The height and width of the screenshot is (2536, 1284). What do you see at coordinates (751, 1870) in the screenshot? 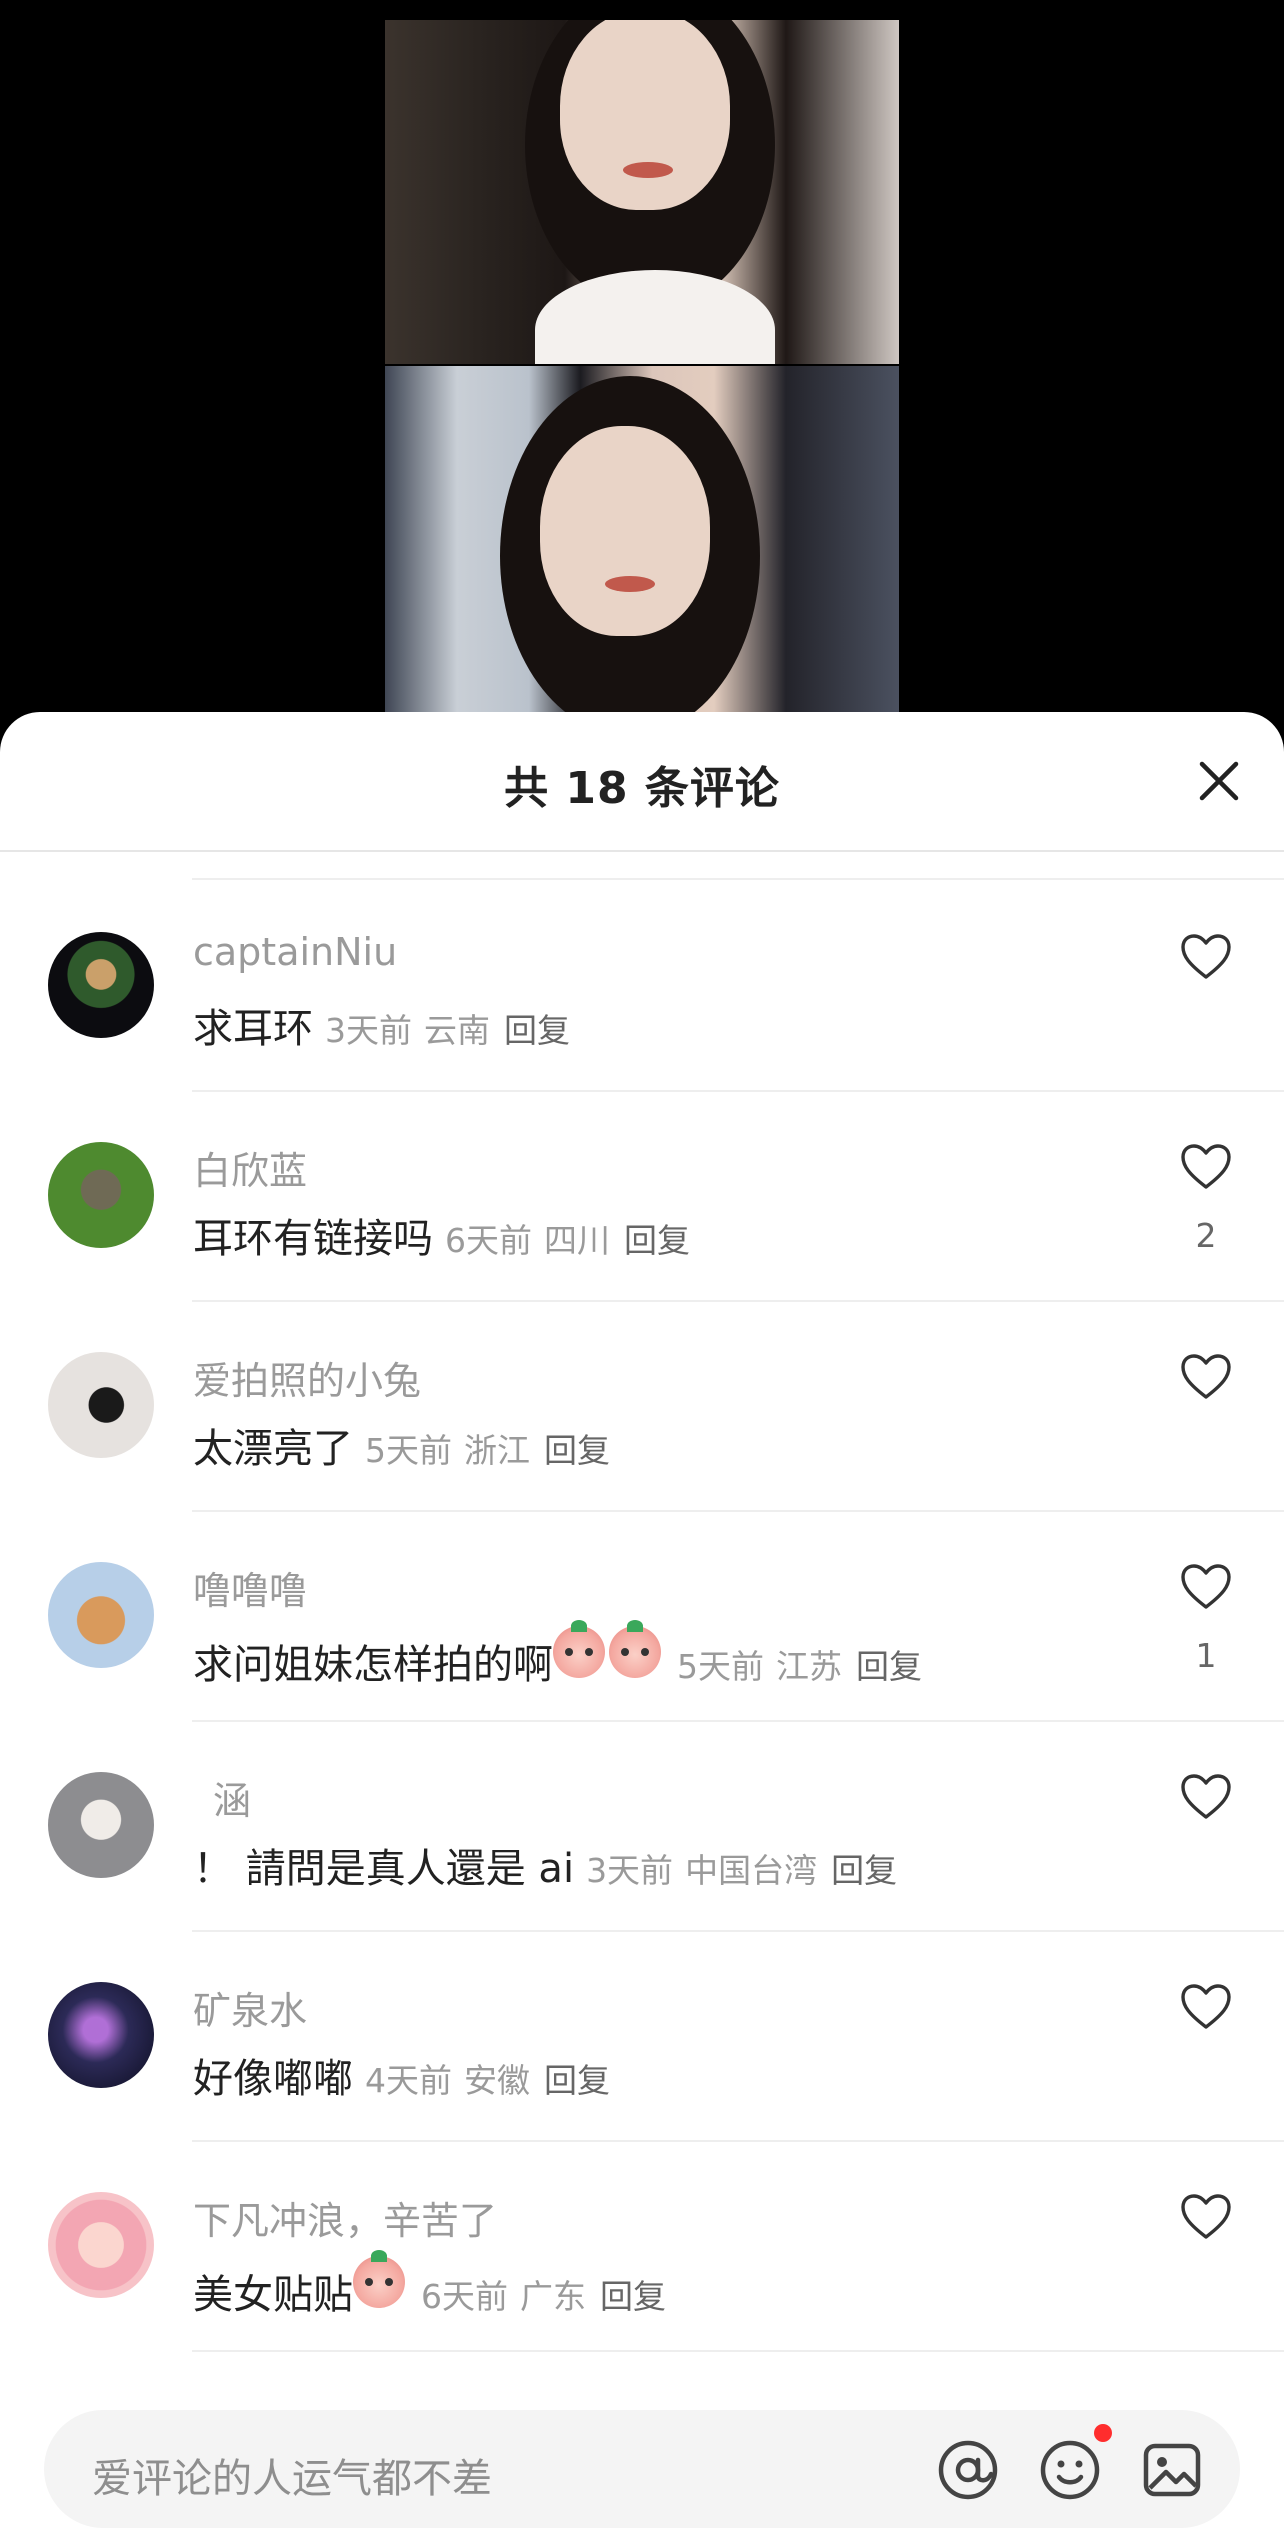
I see `comment-region: 中国台湾` at bounding box center [751, 1870].